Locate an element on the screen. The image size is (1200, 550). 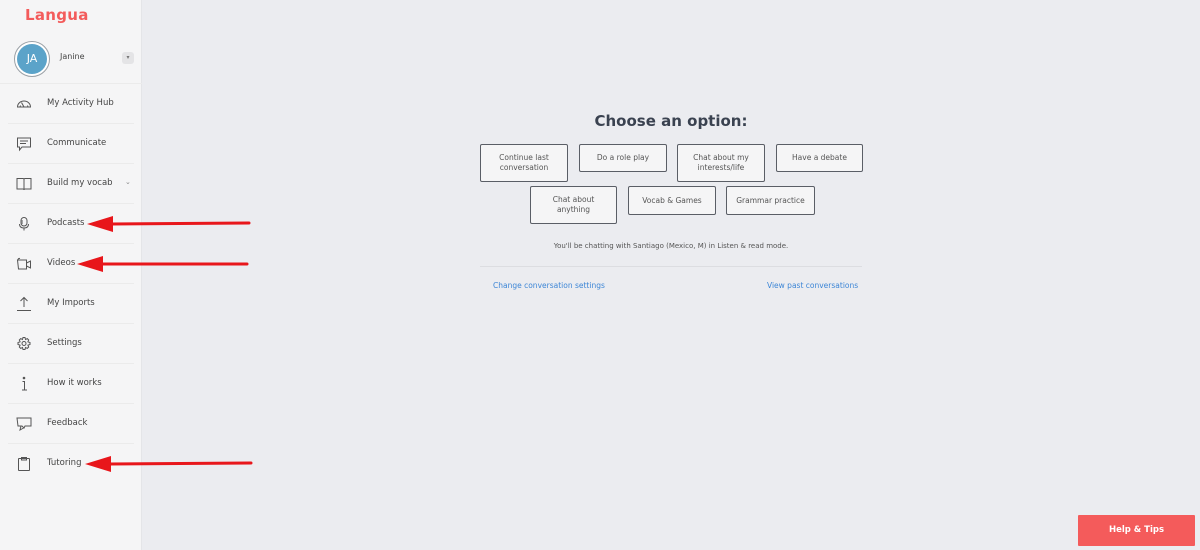
sidebar-item-feedback: Feedback is located at coordinates (71, 424).